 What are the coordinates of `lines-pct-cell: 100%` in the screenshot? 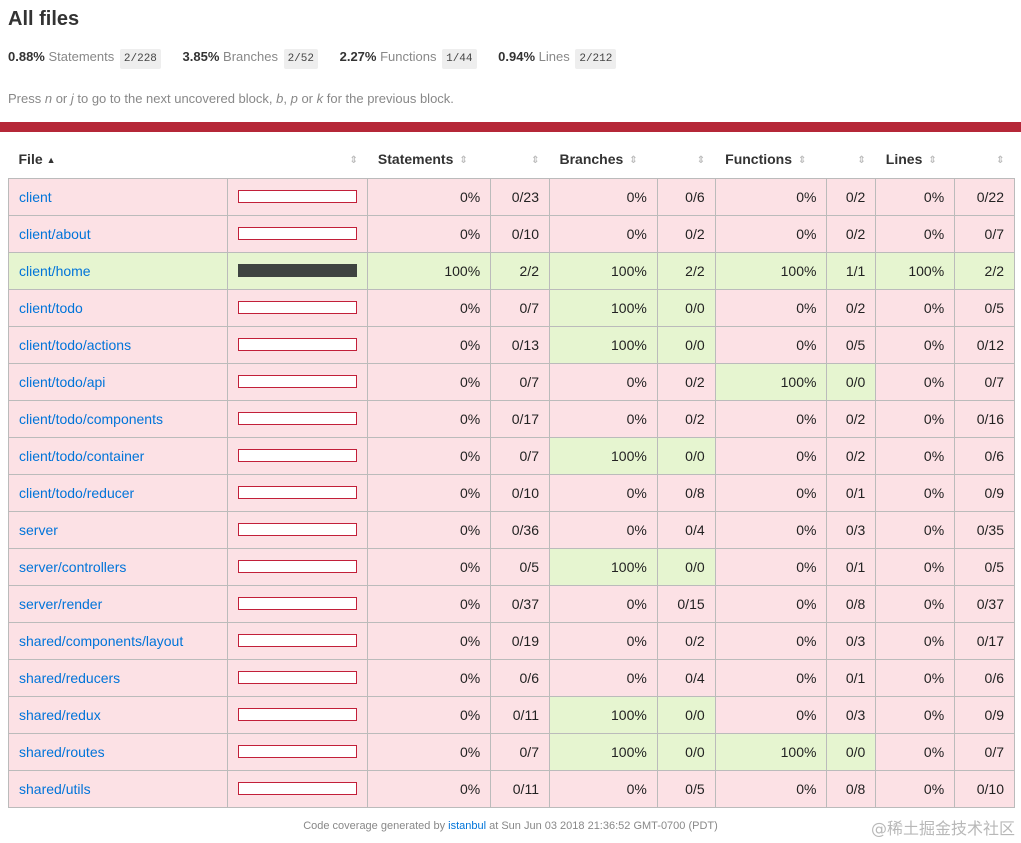 It's located at (915, 270).